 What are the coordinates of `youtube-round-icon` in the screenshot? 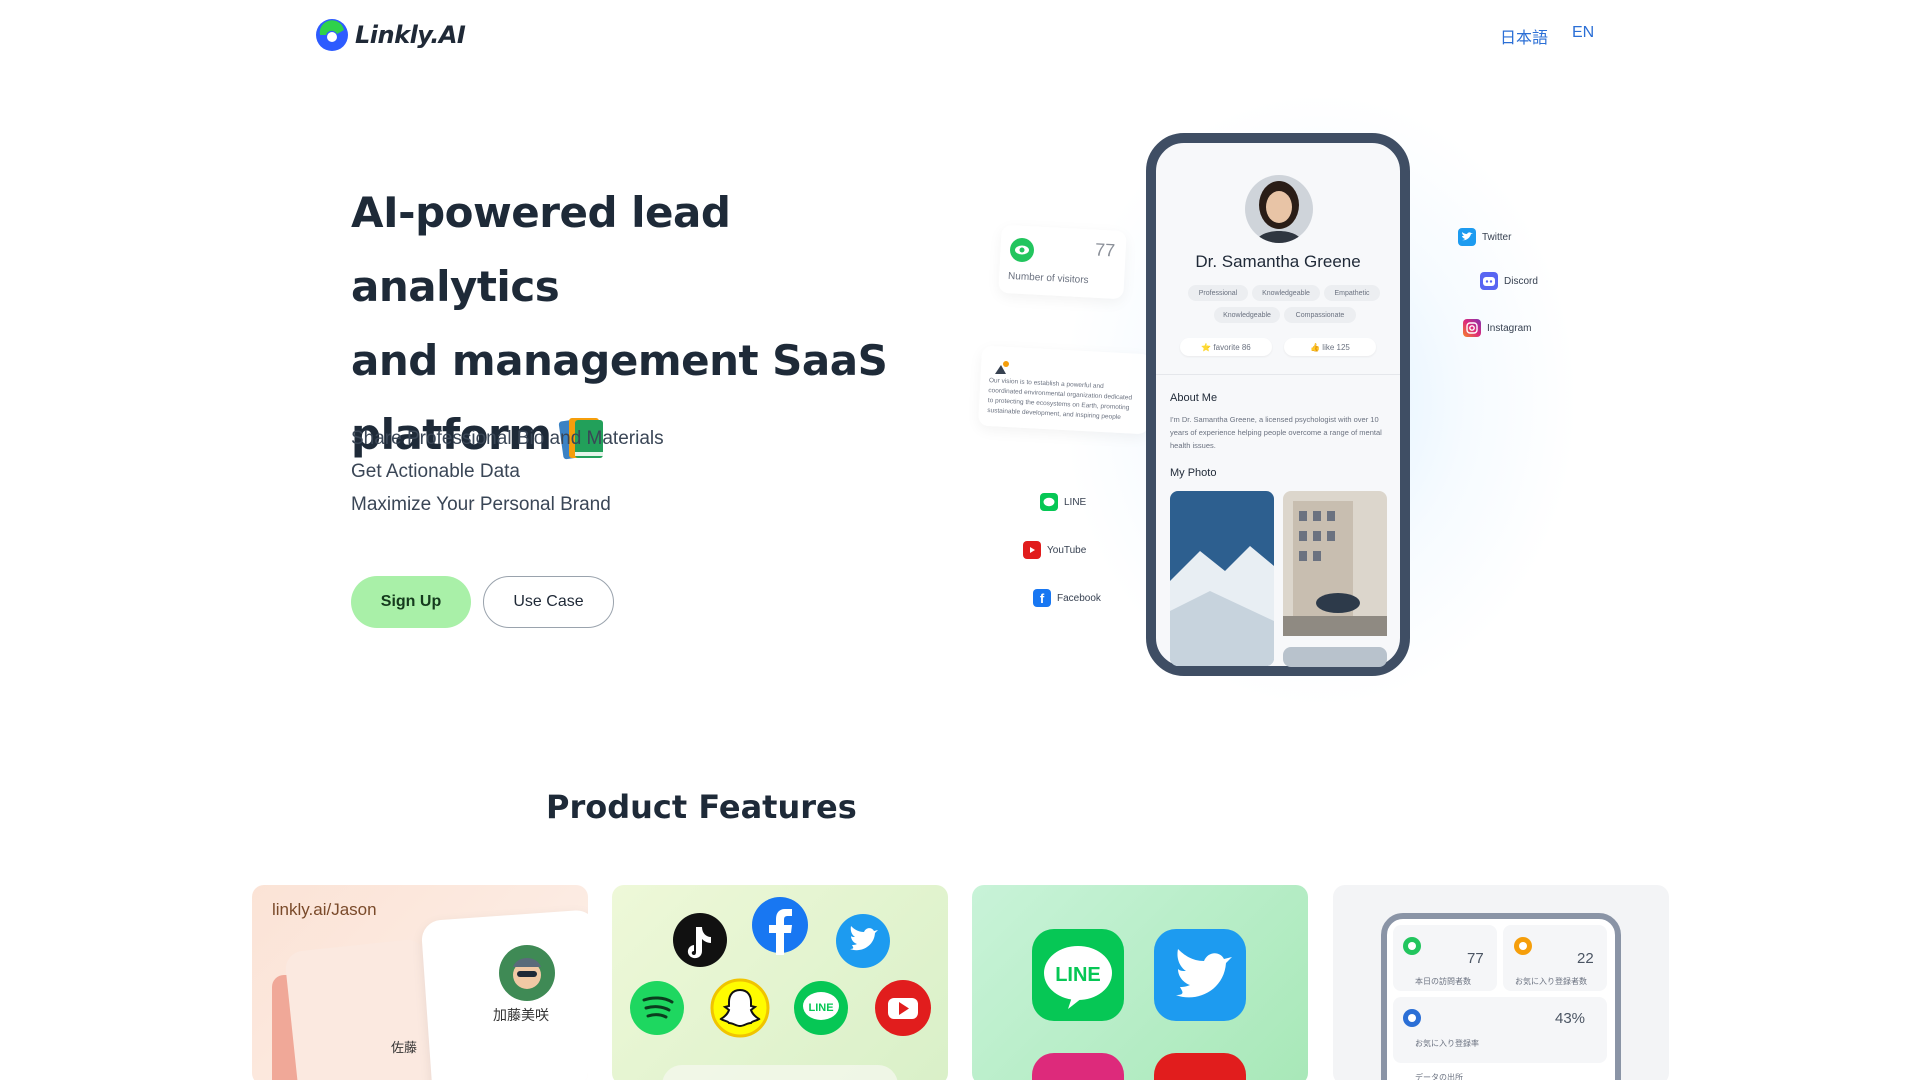 It's located at (903, 1008).